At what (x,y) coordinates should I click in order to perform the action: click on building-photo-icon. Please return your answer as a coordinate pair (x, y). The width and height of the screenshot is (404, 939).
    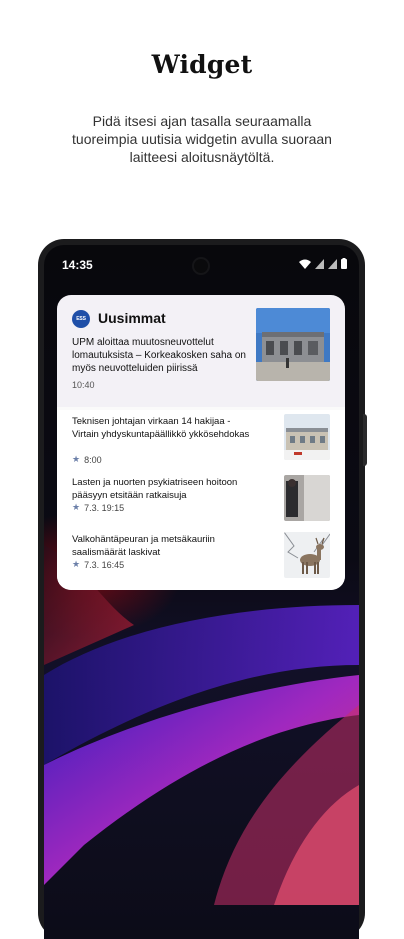
    Looking at the image, I should click on (307, 437).